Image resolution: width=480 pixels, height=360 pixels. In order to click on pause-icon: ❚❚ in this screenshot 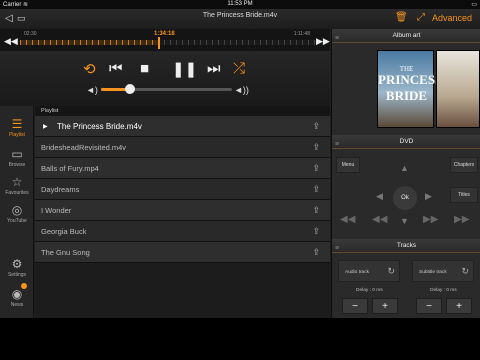, I will do `click(184, 69)`.